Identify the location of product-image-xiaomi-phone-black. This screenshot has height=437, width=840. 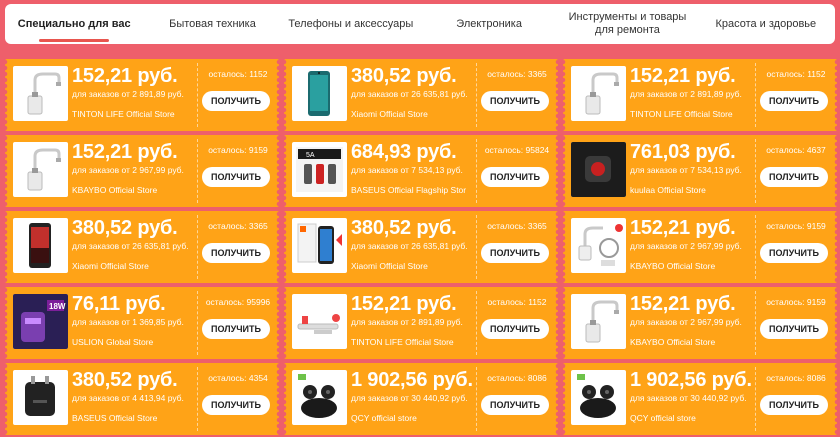
(40, 245).